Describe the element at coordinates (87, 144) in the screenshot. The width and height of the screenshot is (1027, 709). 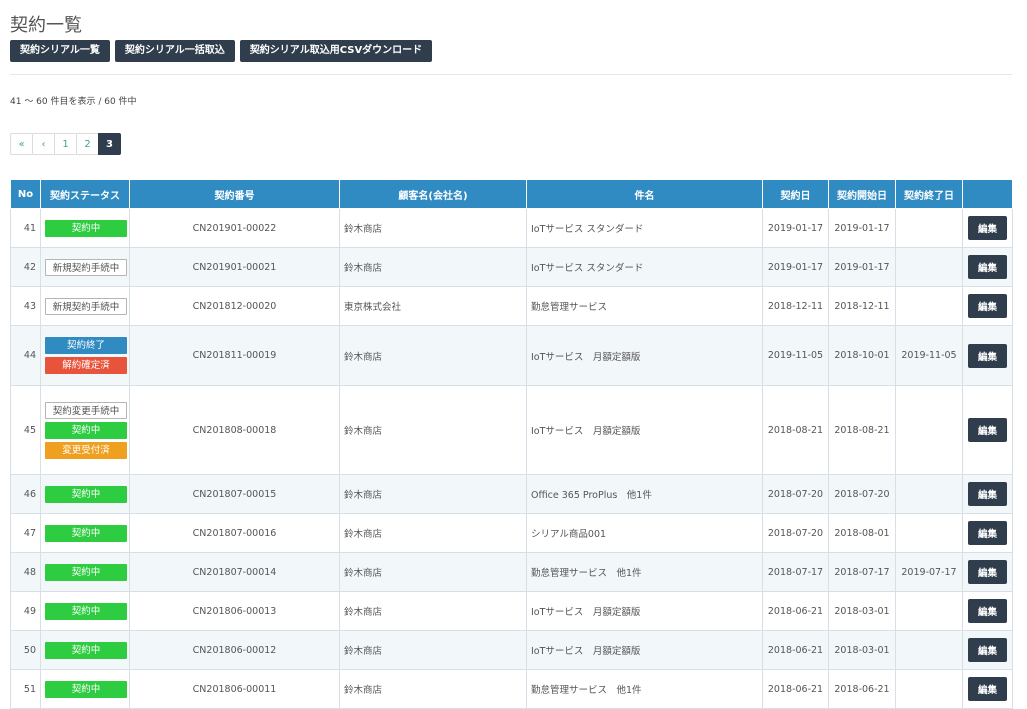
I see `pagination-page-2: 2` at that location.